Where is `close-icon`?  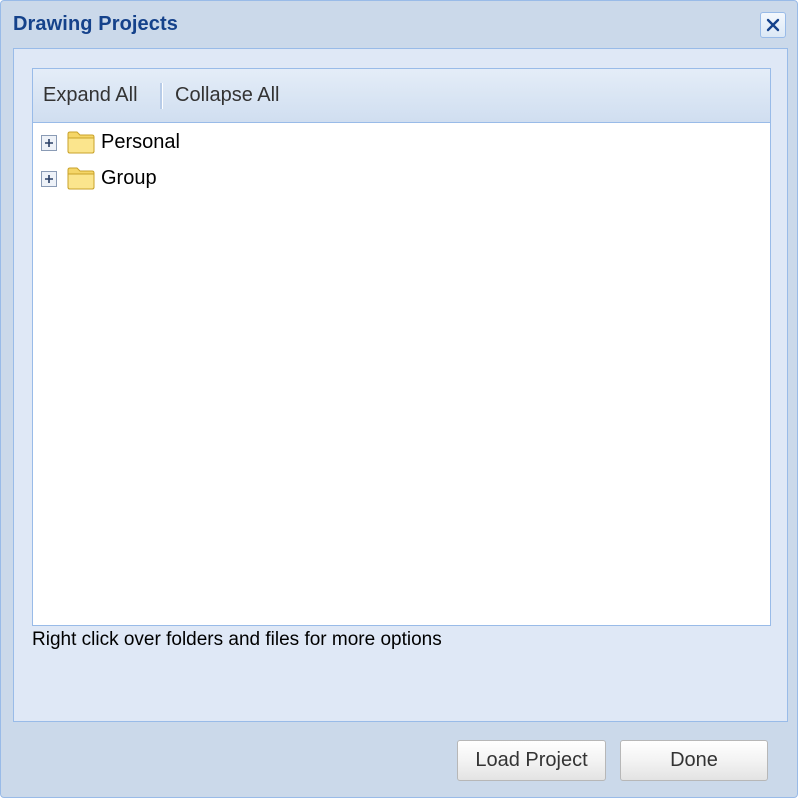 close-icon is located at coordinates (773, 25).